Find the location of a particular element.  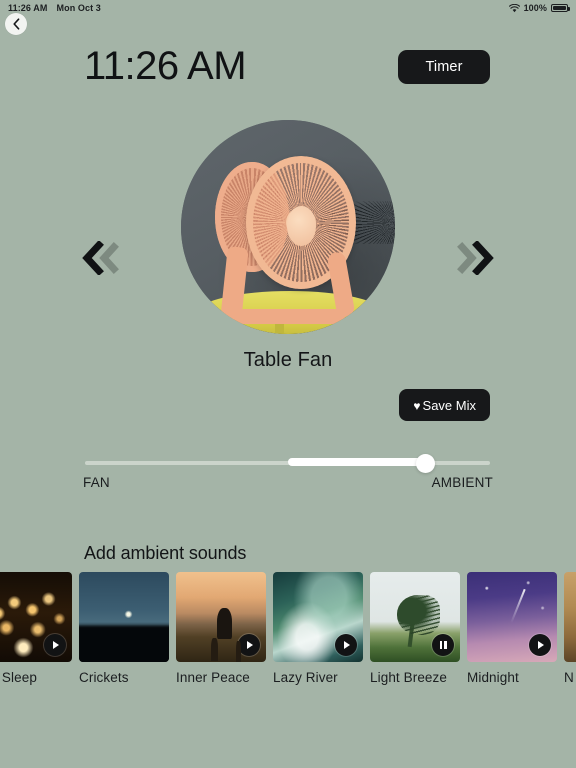

status-bar-left: 11:26 AM Mon Oct 3 is located at coordinates (54, 8).